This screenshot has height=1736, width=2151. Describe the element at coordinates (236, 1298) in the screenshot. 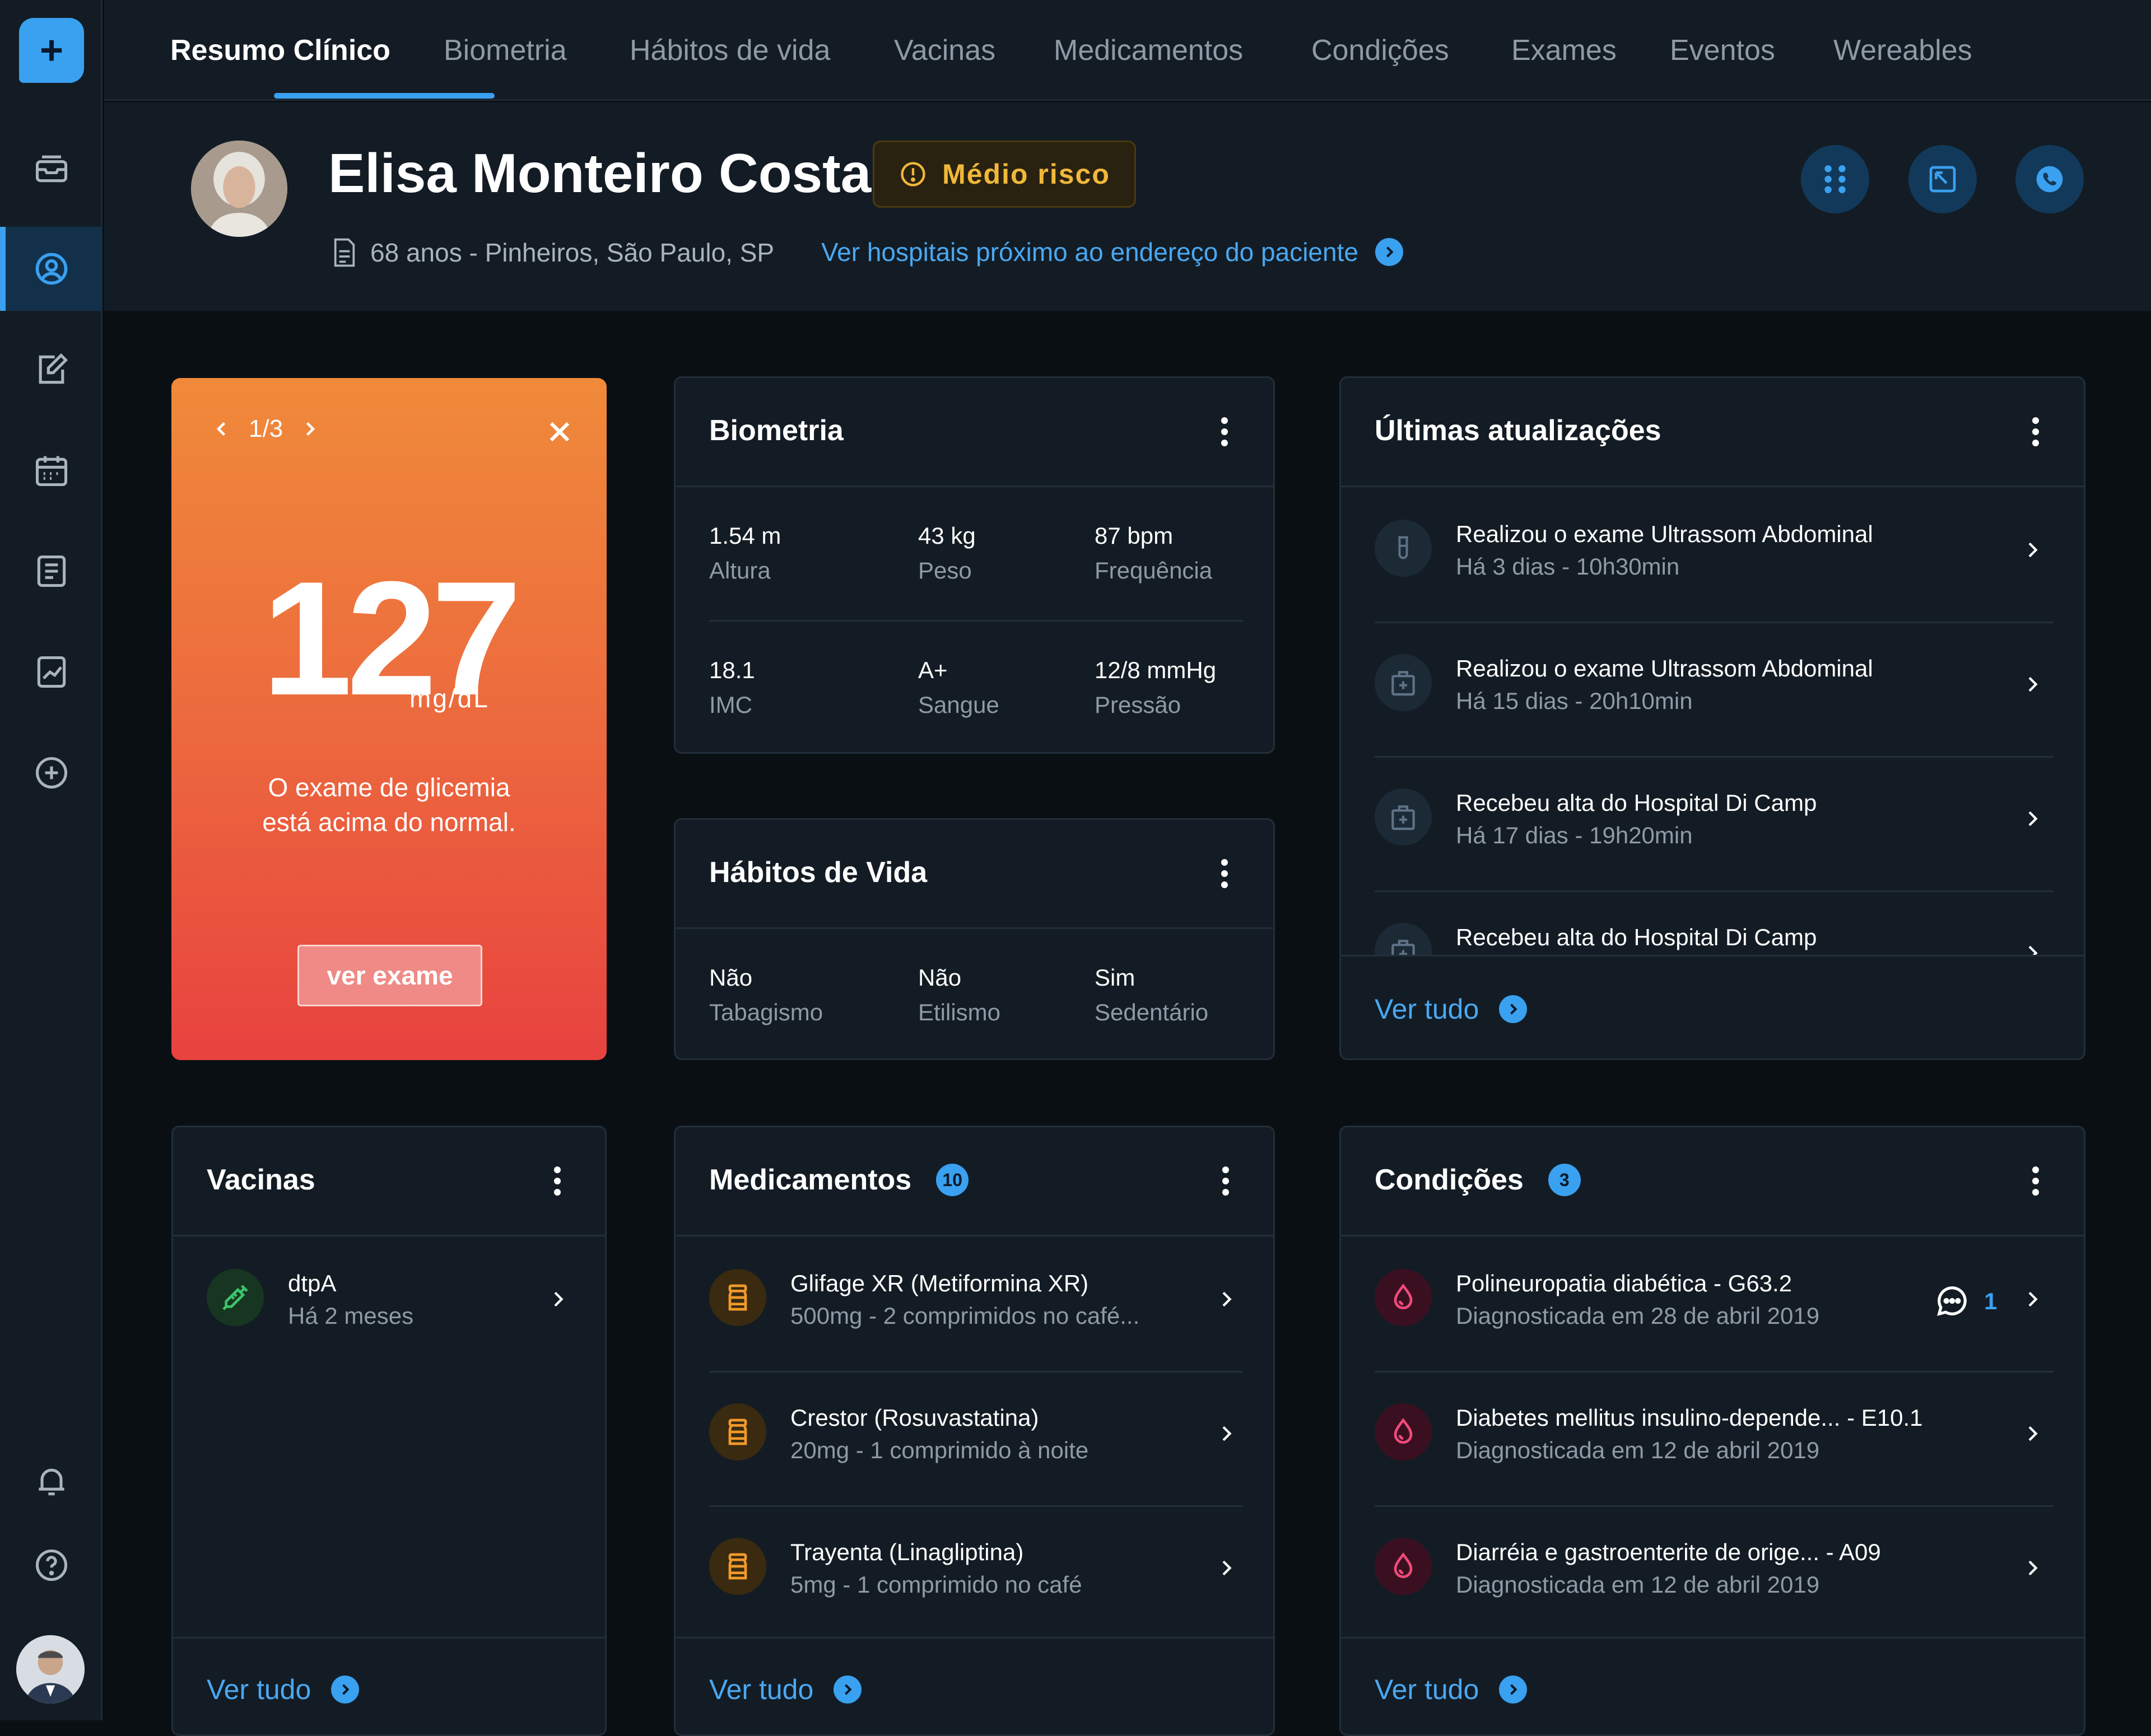

I see `syringe-icon` at that location.